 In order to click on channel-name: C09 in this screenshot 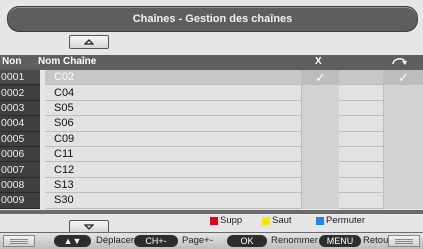, I will do `click(234, 139)`.